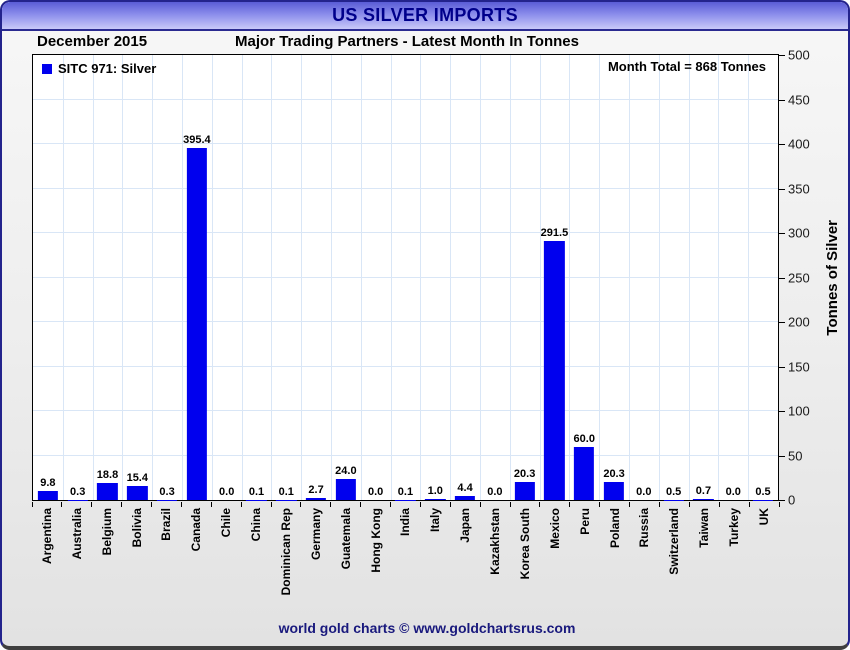 This screenshot has width=850, height=650. Describe the element at coordinates (47, 68) in the screenshot. I see `legend-swatch-icon` at that location.